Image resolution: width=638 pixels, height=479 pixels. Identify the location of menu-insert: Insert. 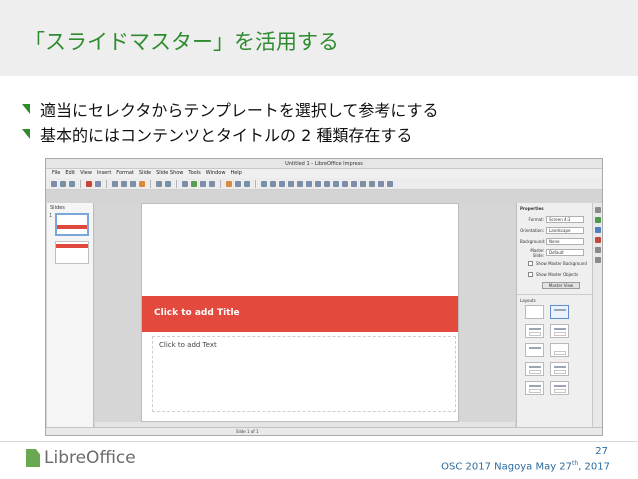
(104, 173).